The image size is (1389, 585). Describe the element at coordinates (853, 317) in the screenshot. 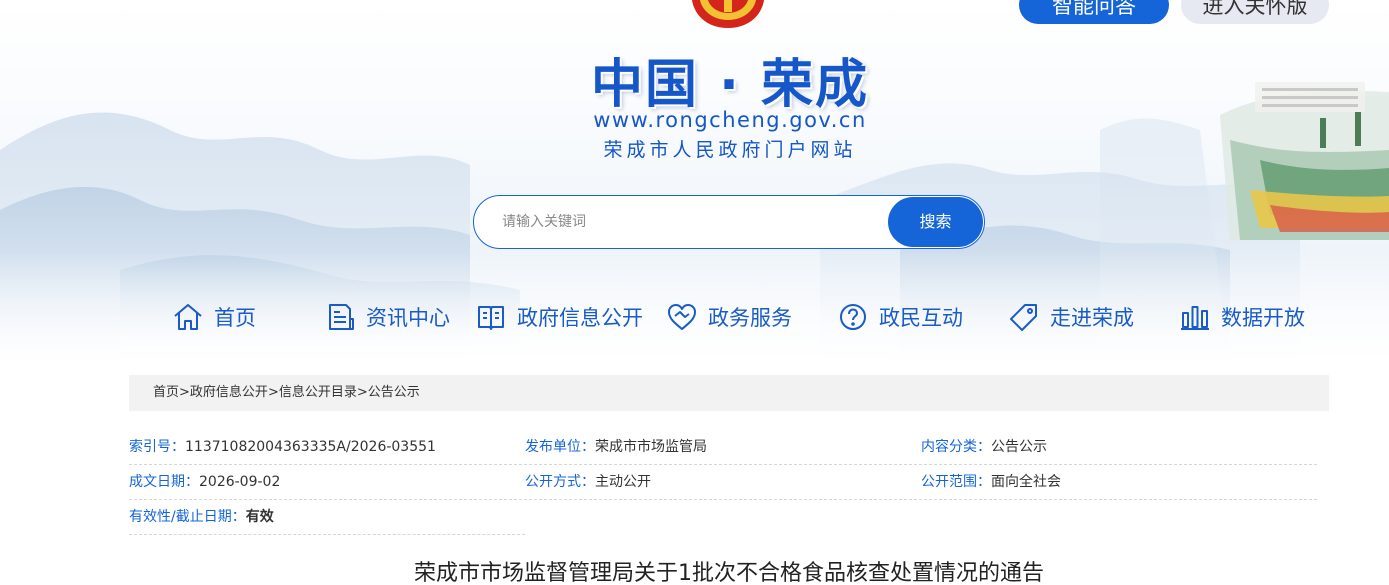

I see `question-icon` at that location.